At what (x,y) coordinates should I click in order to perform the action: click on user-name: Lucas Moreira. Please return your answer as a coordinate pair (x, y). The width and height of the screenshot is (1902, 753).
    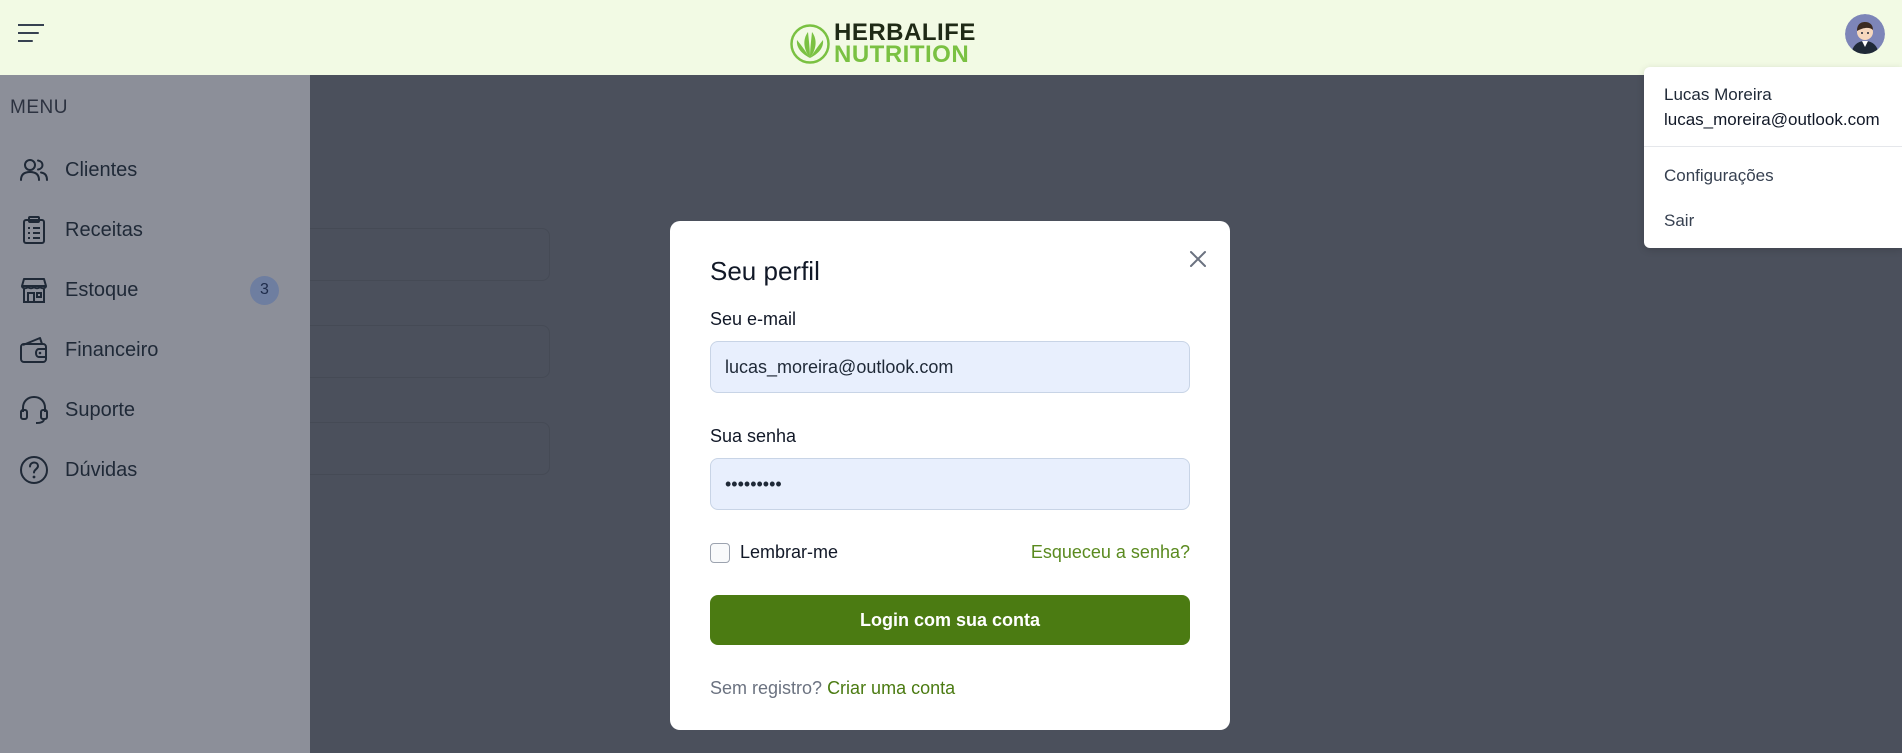
    Looking at the image, I should click on (1718, 94).